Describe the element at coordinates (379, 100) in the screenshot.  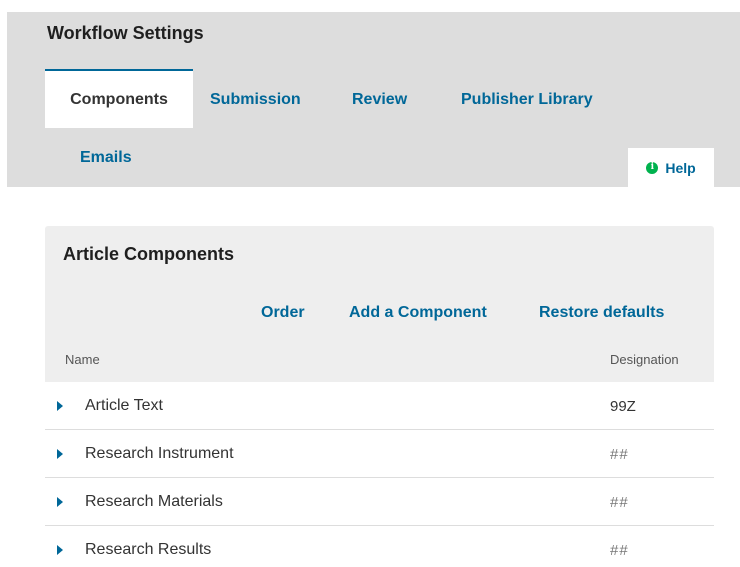
I see `tab-review: Review` at that location.